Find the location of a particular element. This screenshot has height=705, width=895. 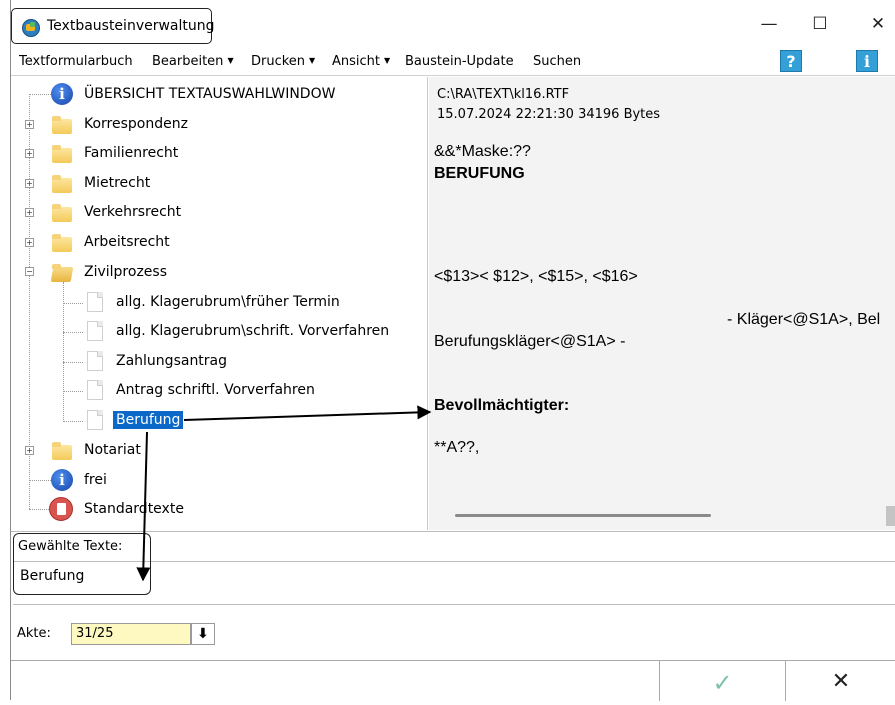

menu-ansicht: Ansicht ▼ is located at coordinates (361, 61).